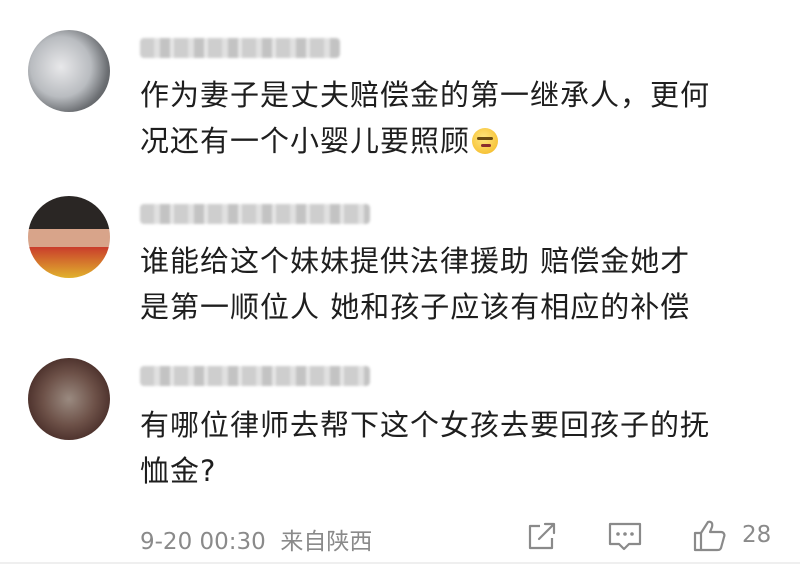 This screenshot has width=800, height=571. Describe the element at coordinates (425, 95) in the screenshot. I see `comment-text-line: 作为妻子是丈夫赔偿金的第一继承人，更何` at that location.